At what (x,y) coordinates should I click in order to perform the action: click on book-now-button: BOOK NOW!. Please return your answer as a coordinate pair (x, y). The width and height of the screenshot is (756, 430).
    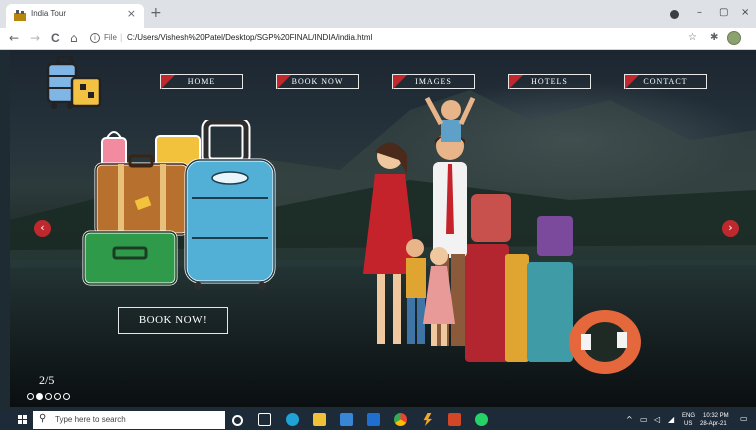
    Looking at the image, I should click on (173, 320).